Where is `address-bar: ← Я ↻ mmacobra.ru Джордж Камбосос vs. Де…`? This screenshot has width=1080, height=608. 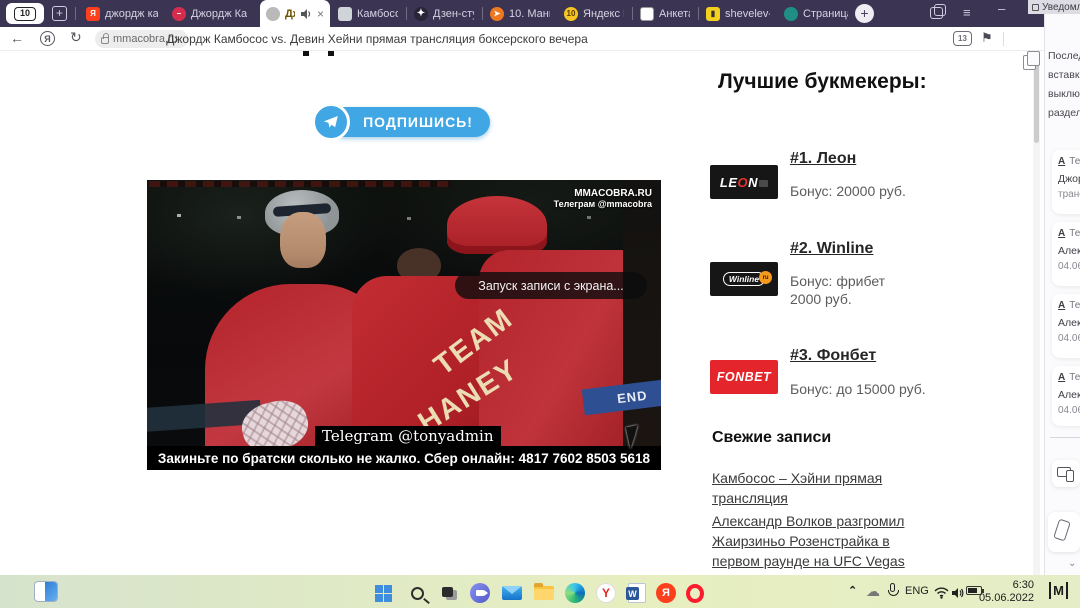
address-bar: ← Я ↻ mmacobra.ru Джордж Камбосос vs. Де… is located at coordinates (522, 39).